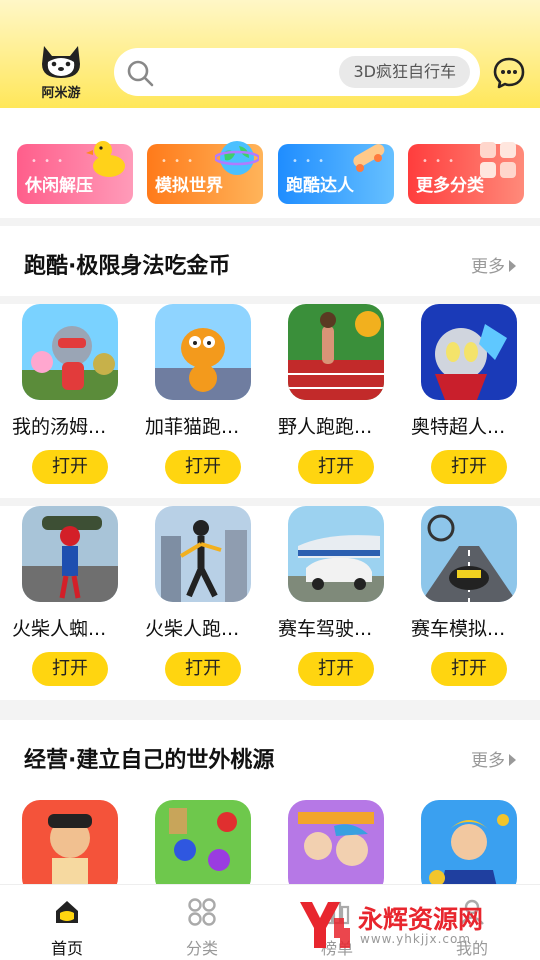 This screenshot has width=540, height=960. I want to click on tab-home: 首页, so click(67, 928).